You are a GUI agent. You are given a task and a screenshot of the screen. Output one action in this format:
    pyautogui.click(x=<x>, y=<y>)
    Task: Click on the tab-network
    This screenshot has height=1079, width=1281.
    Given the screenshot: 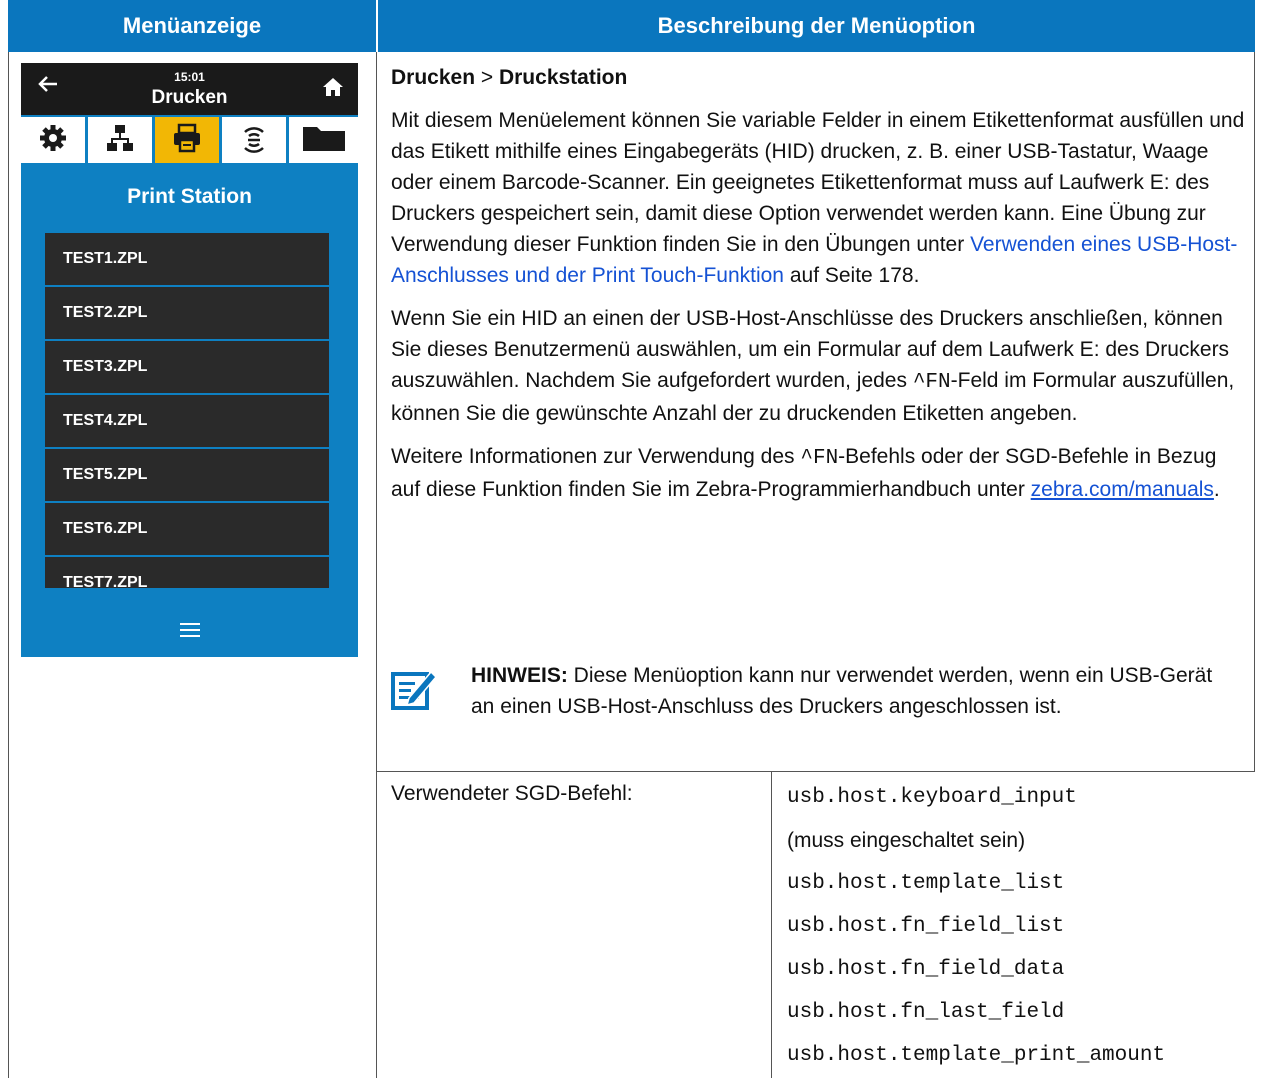 What is the action you would take?
    pyautogui.click(x=120, y=140)
    